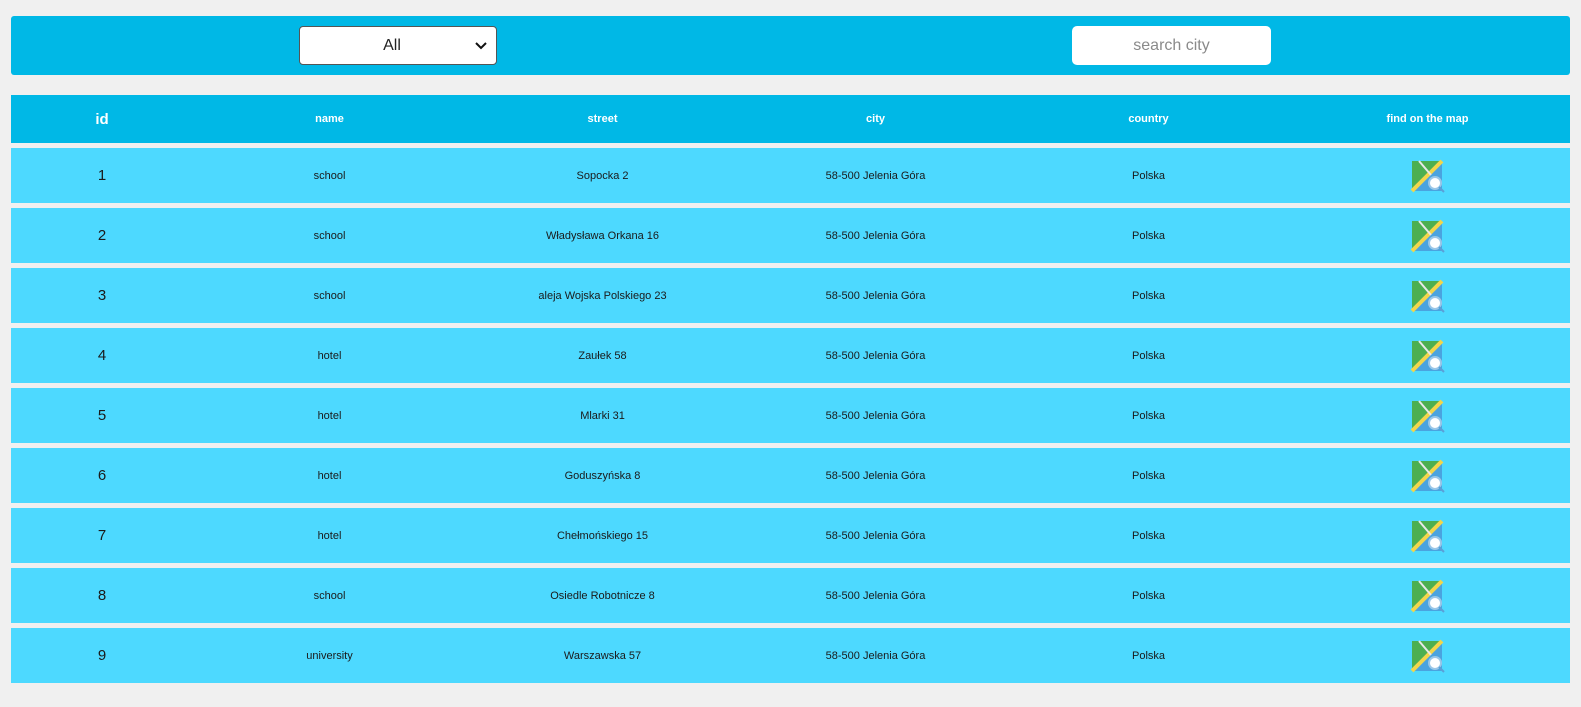  Describe the element at coordinates (602, 235) in the screenshot. I see `cell-street: Władysława Orkana 16` at that location.